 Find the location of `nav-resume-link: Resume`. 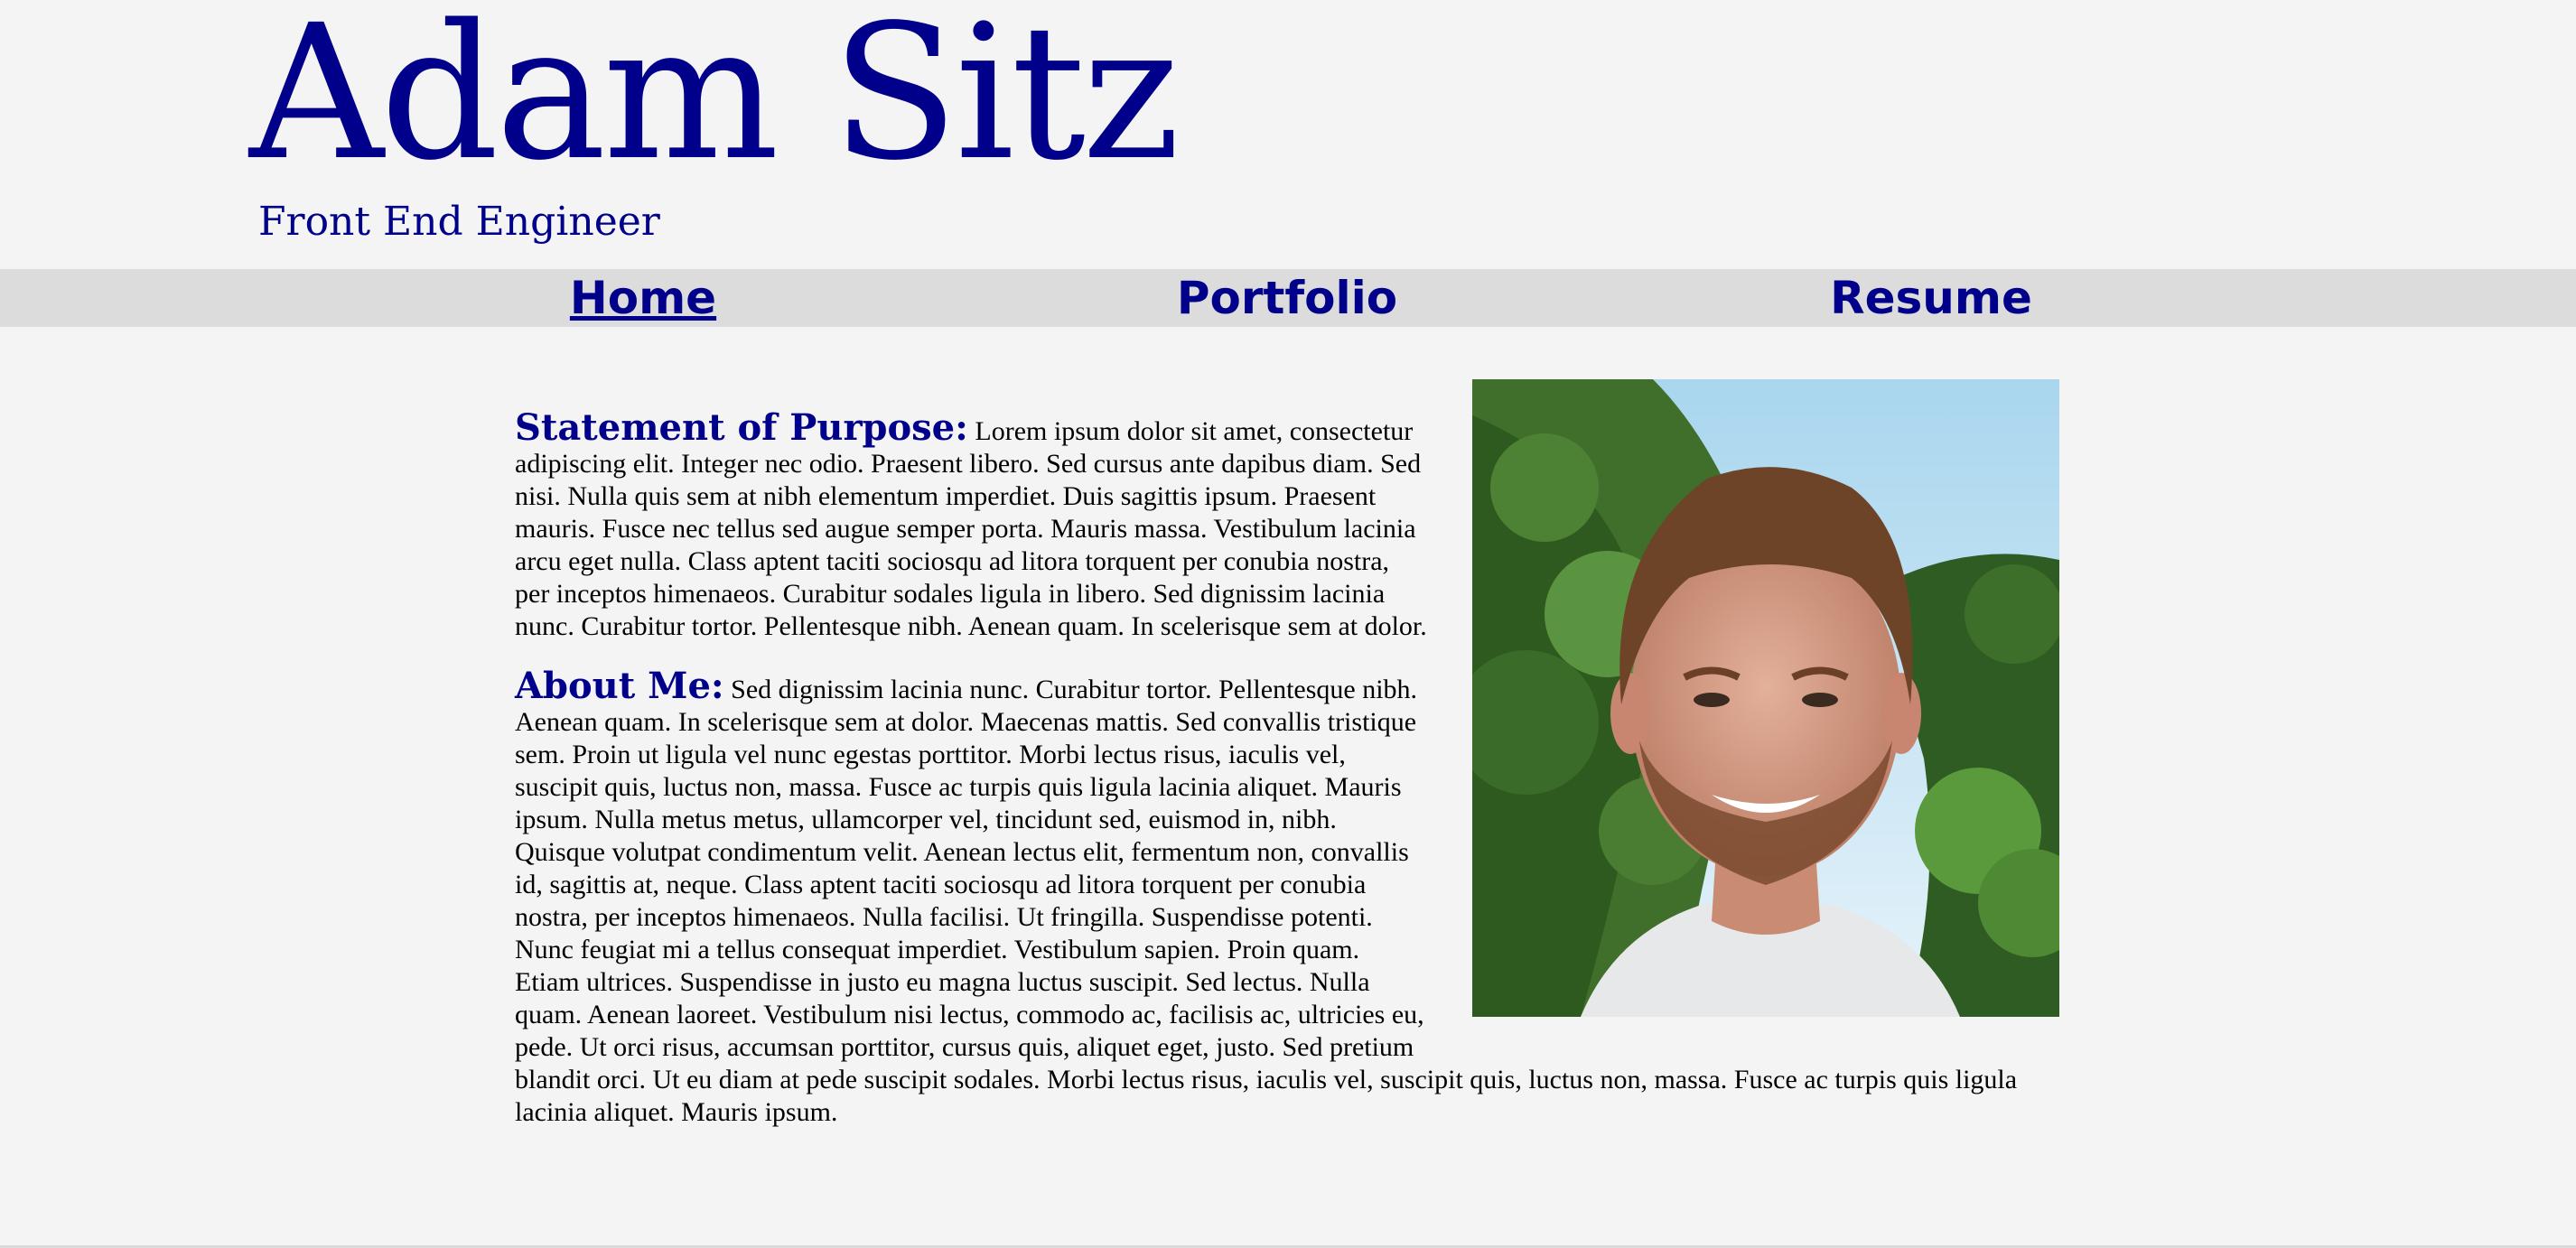

nav-resume-link: Resume is located at coordinates (1931, 298).